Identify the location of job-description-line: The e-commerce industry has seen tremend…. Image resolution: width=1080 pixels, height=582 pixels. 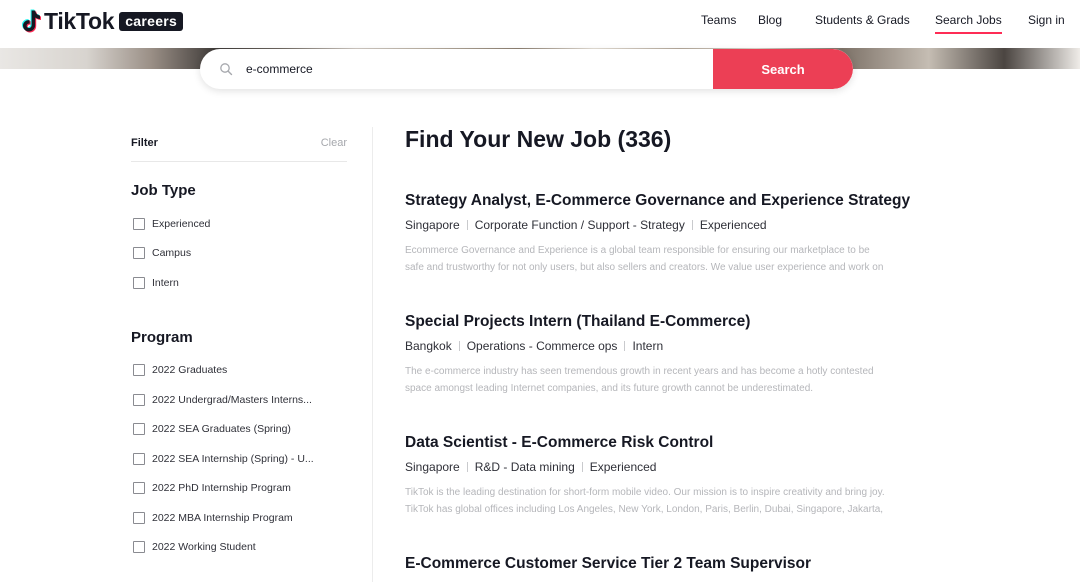
(639, 371).